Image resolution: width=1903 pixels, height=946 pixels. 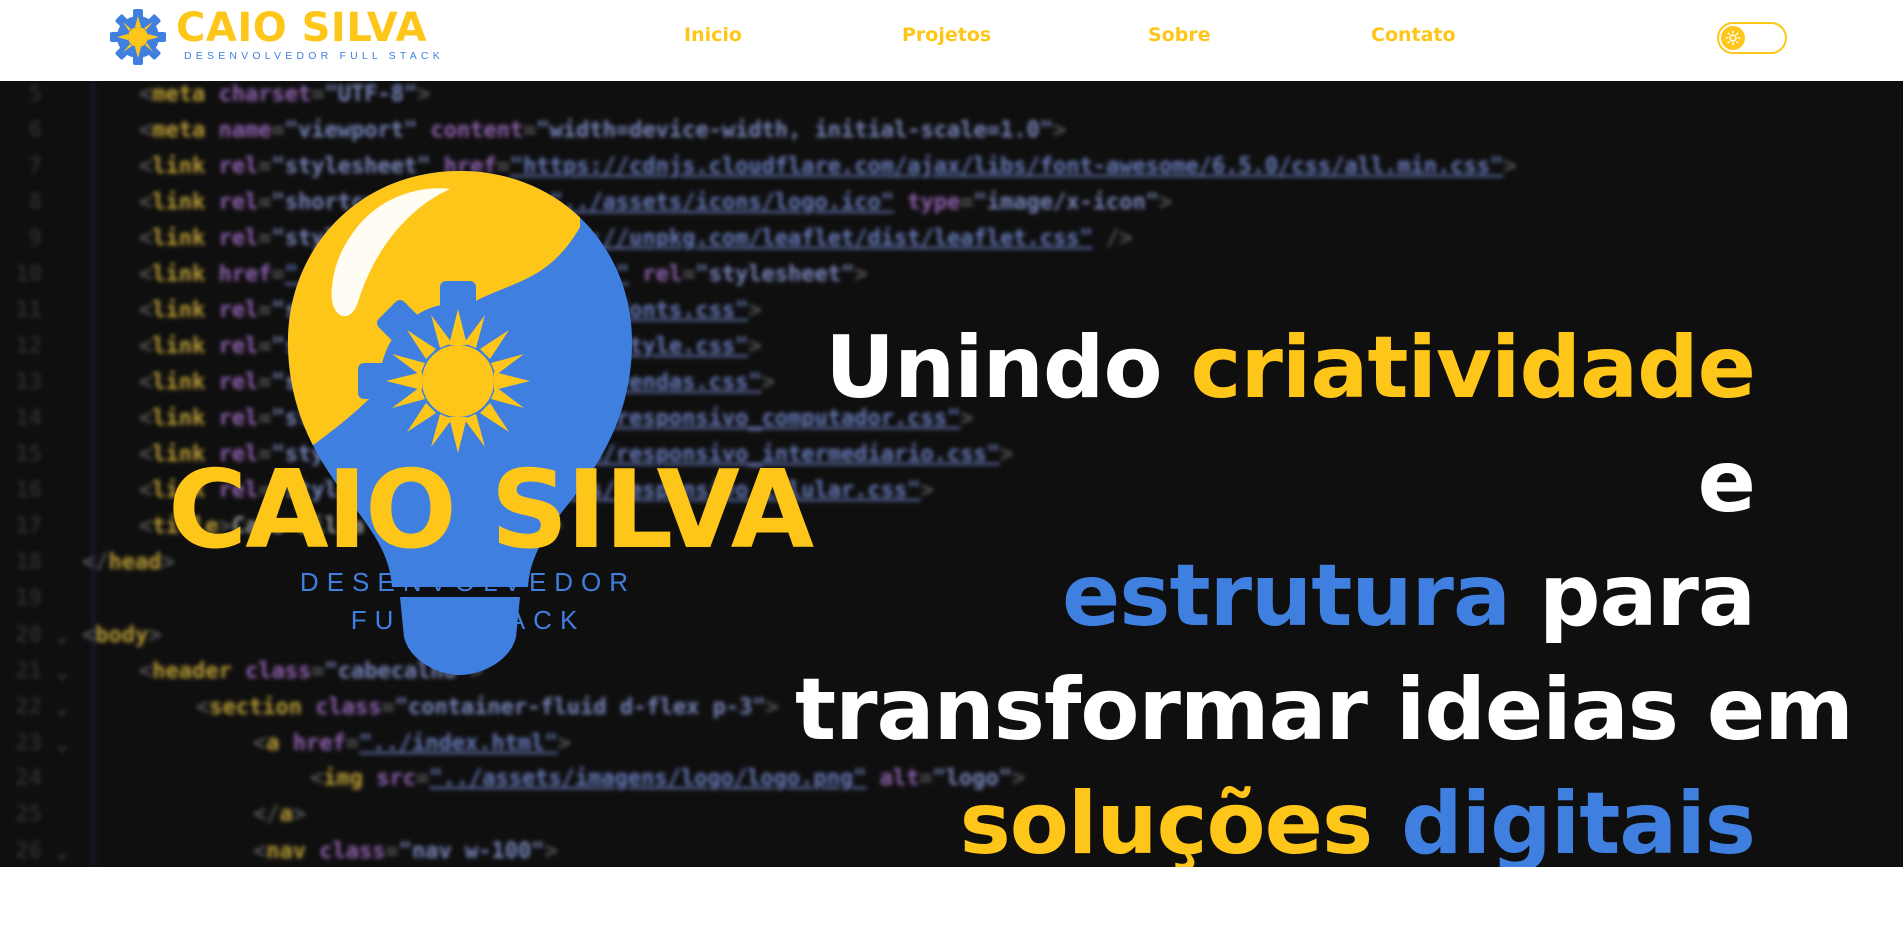 I want to click on hero-logo-name: CAIO SILVA, so click(x=491, y=510).